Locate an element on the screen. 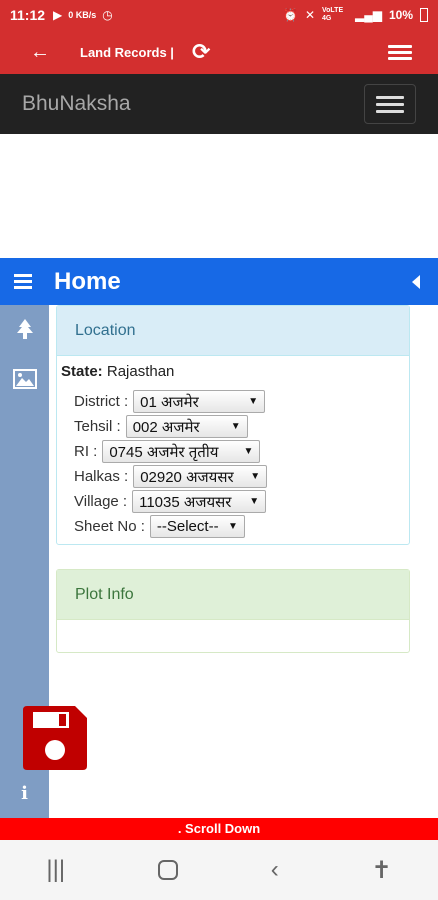 This screenshot has height=900, width=438. village-select: 11035 अजयसर ▼ is located at coordinates (199, 501).